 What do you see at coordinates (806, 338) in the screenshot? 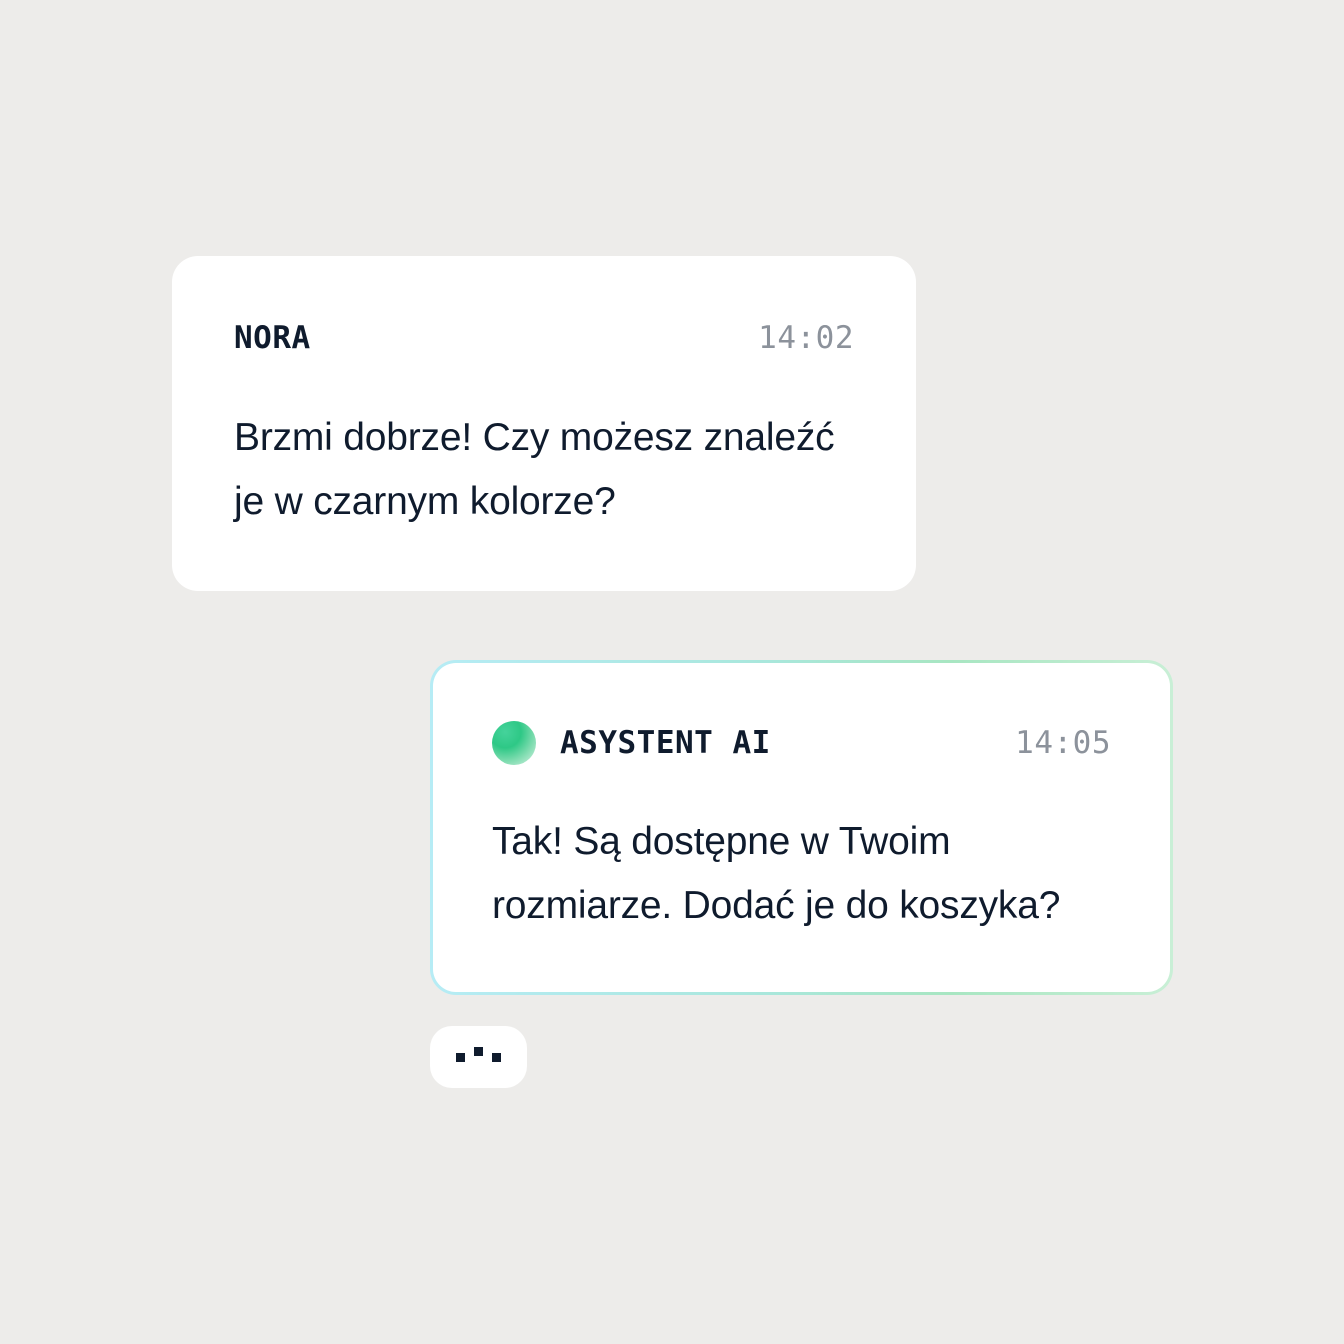
I see `message-timestamp: 14:02` at bounding box center [806, 338].